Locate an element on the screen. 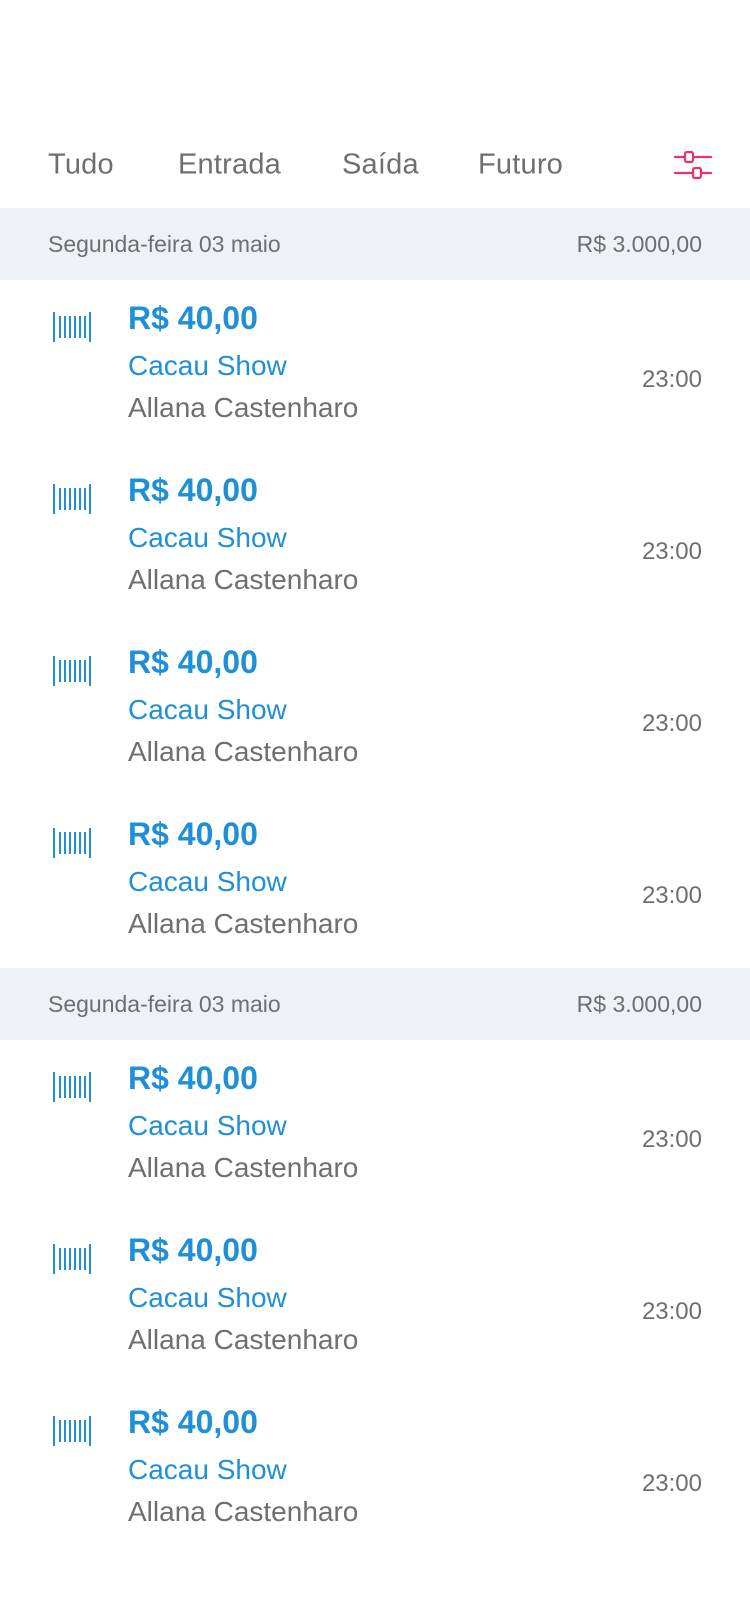 The height and width of the screenshot is (1624, 750). tab-futuro: Futuro is located at coordinates (520, 165).